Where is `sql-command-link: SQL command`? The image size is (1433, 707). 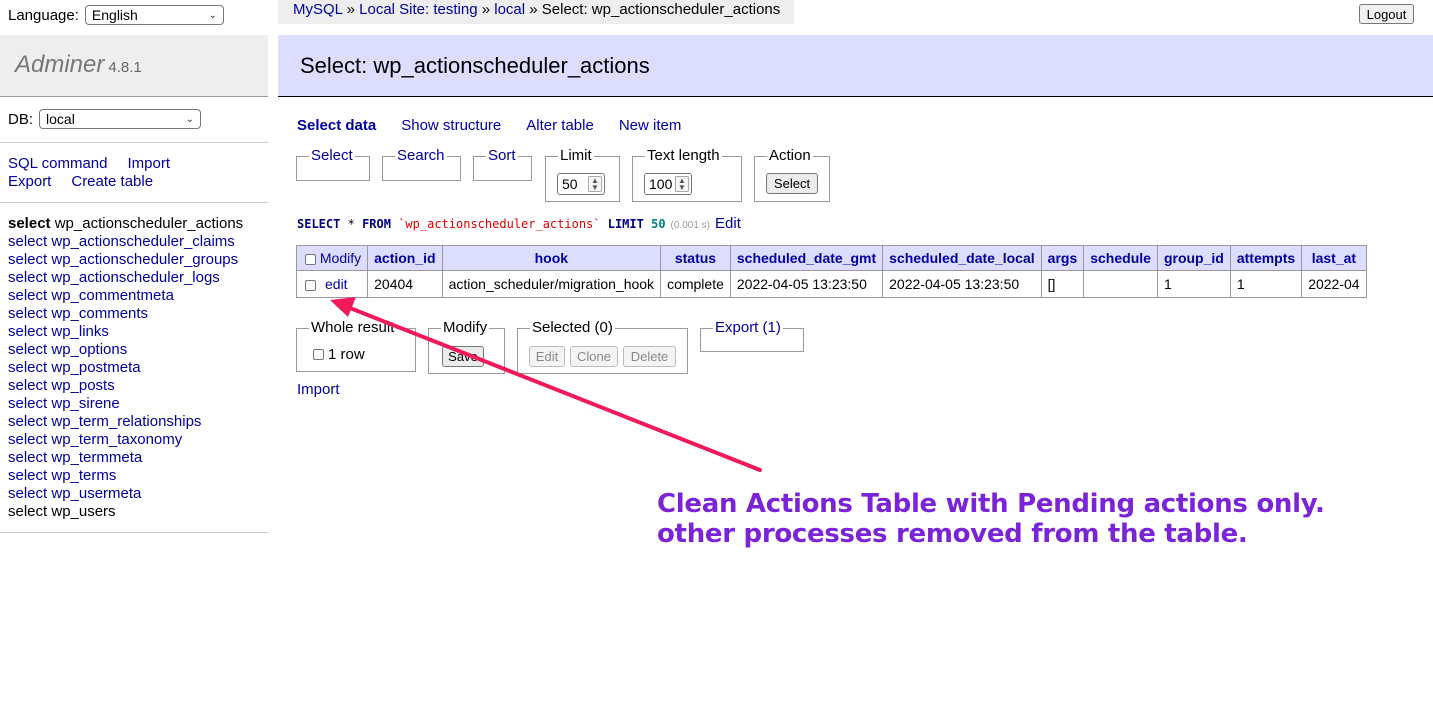
sql-command-link: SQL command is located at coordinates (58, 163).